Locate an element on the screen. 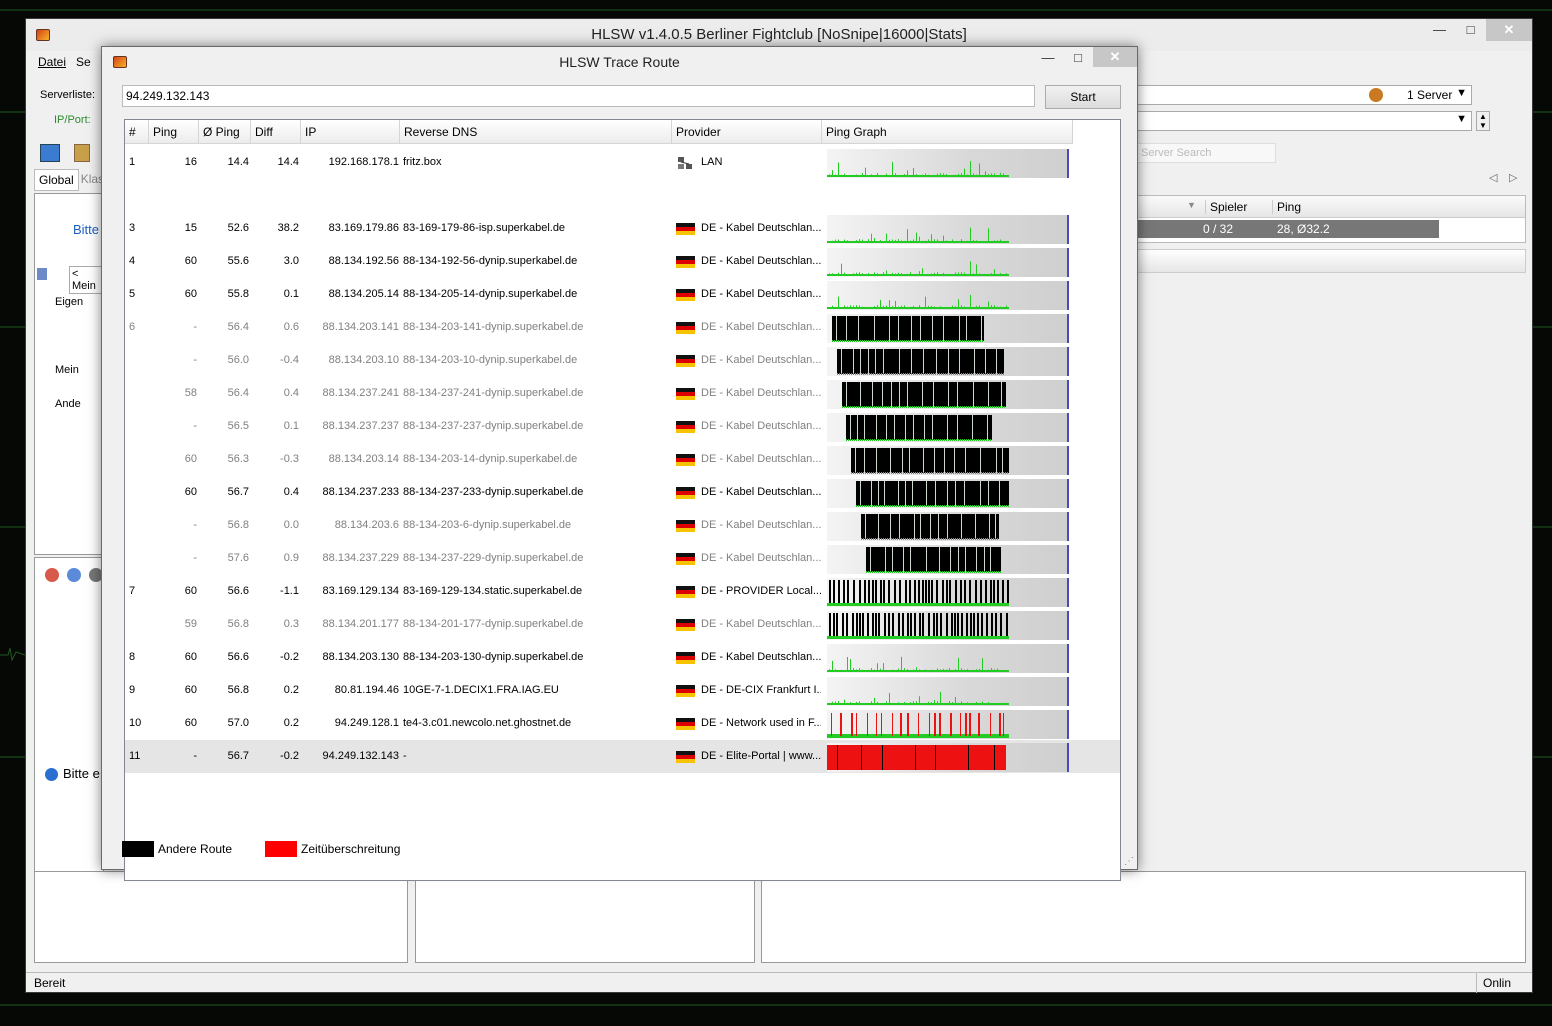 The image size is (1552, 1026). add-player-icon is located at coordinates (74, 575).